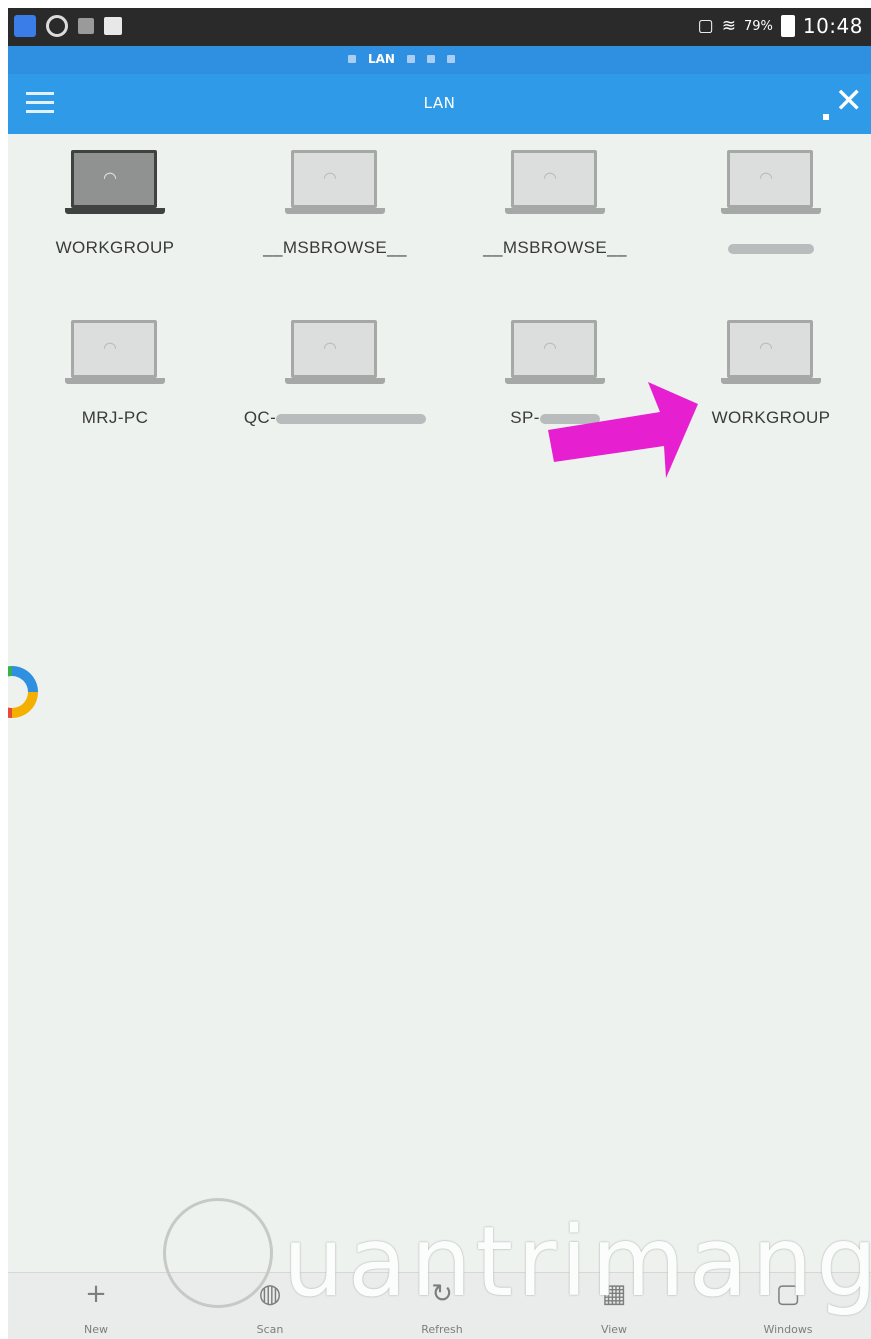  I want to click on lightbulb-icon, so click(218, 1253).